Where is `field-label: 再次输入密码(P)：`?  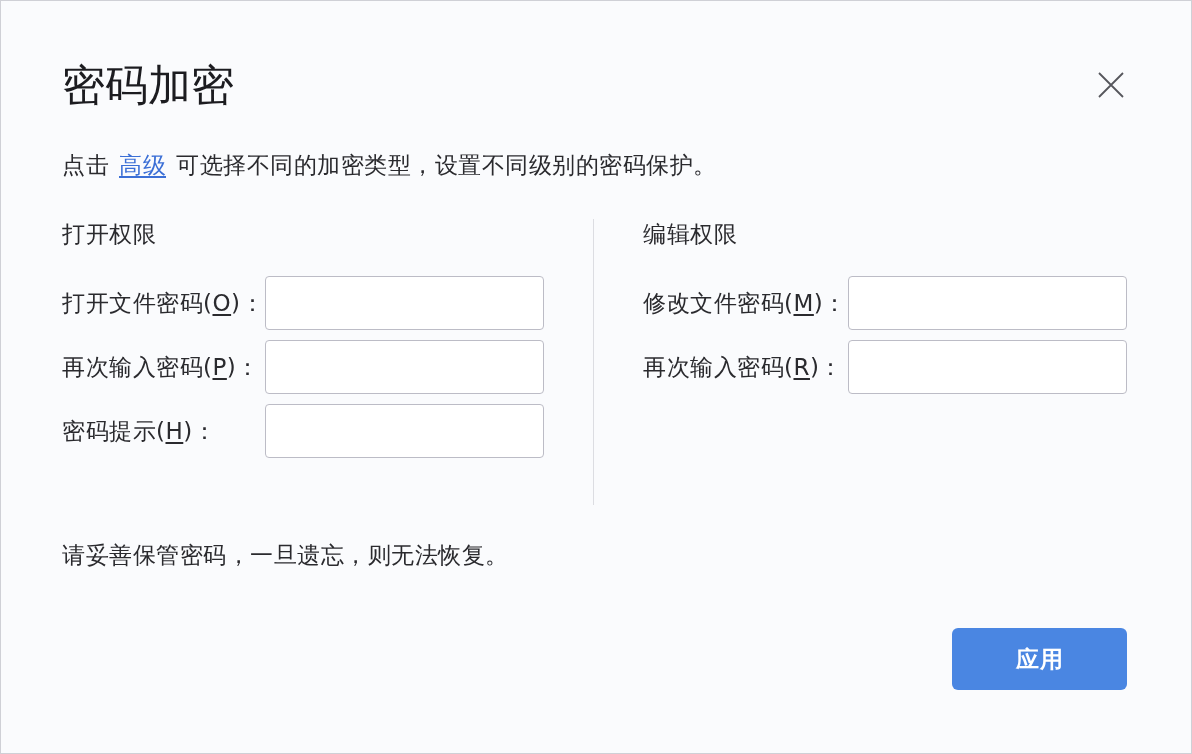
field-label: 再次输入密码(P)： is located at coordinates (161, 367).